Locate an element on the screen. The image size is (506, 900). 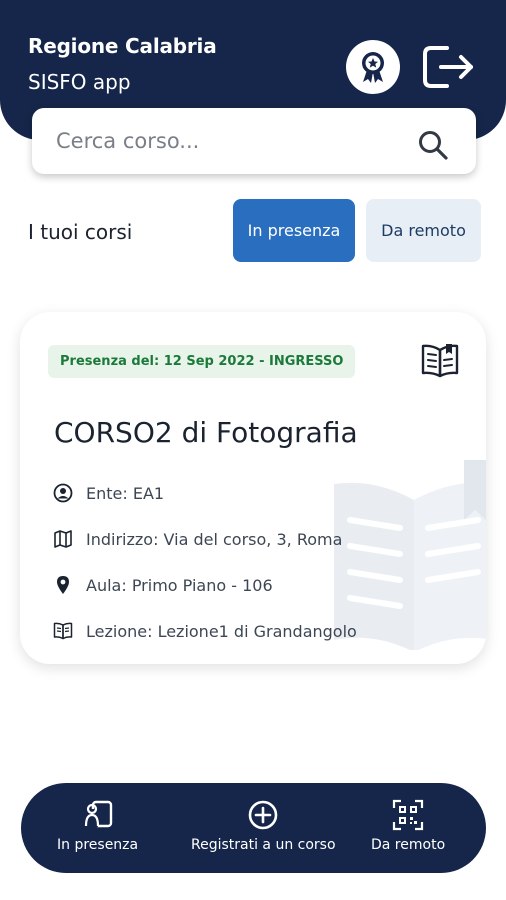
book-open-icon is located at coordinates (63, 631).